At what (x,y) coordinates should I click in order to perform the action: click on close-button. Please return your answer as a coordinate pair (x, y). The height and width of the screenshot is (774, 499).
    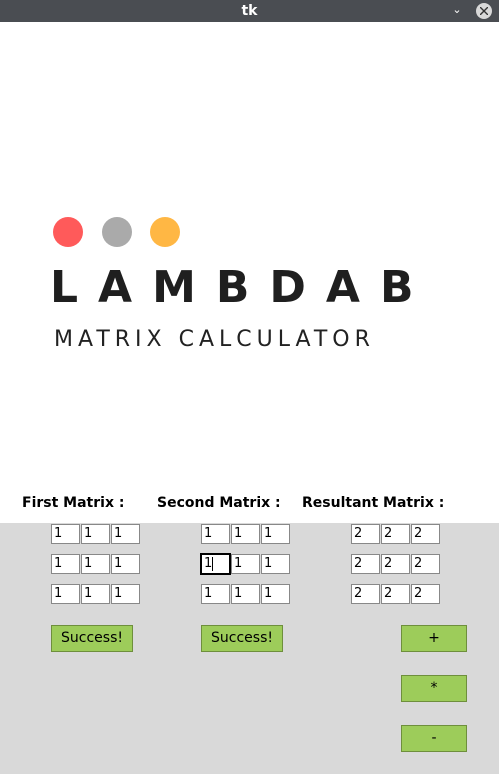
    Looking at the image, I should click on (484, 11).